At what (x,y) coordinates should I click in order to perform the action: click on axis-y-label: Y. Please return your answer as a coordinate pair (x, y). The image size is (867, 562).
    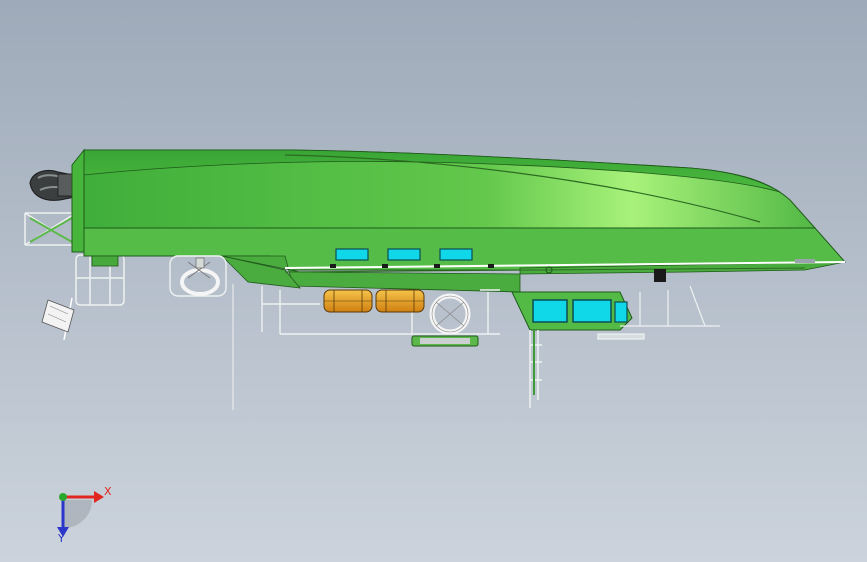
    Looking at the image, I should click on (61, 538).